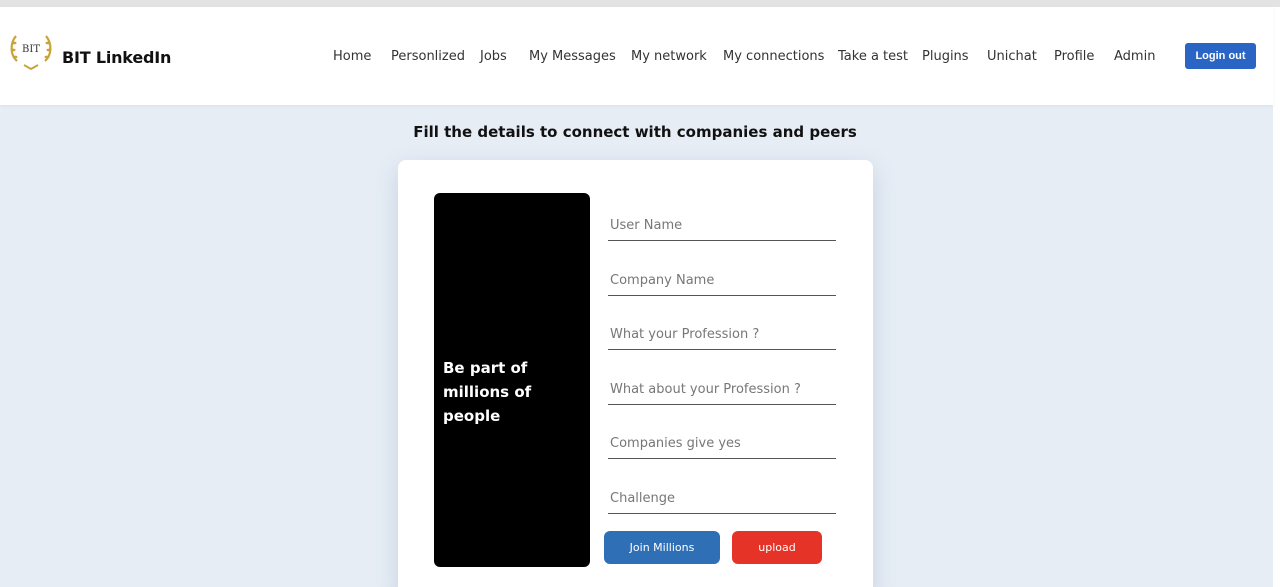 This screenshot has height=587, width=1280. Describe the element at coordinates (493, 56) in the screenshot. I see `nav-jobs: Jobs` at that location.